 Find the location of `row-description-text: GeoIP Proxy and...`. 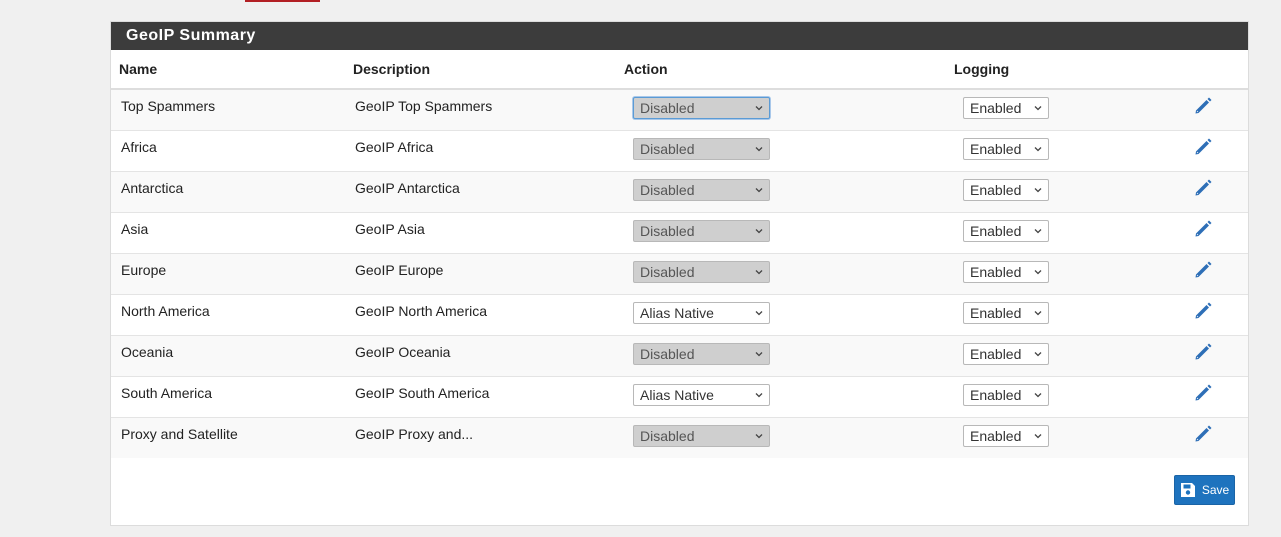

row-description-text: GeoIP Proxy and... is located at coordinates (414, 433).